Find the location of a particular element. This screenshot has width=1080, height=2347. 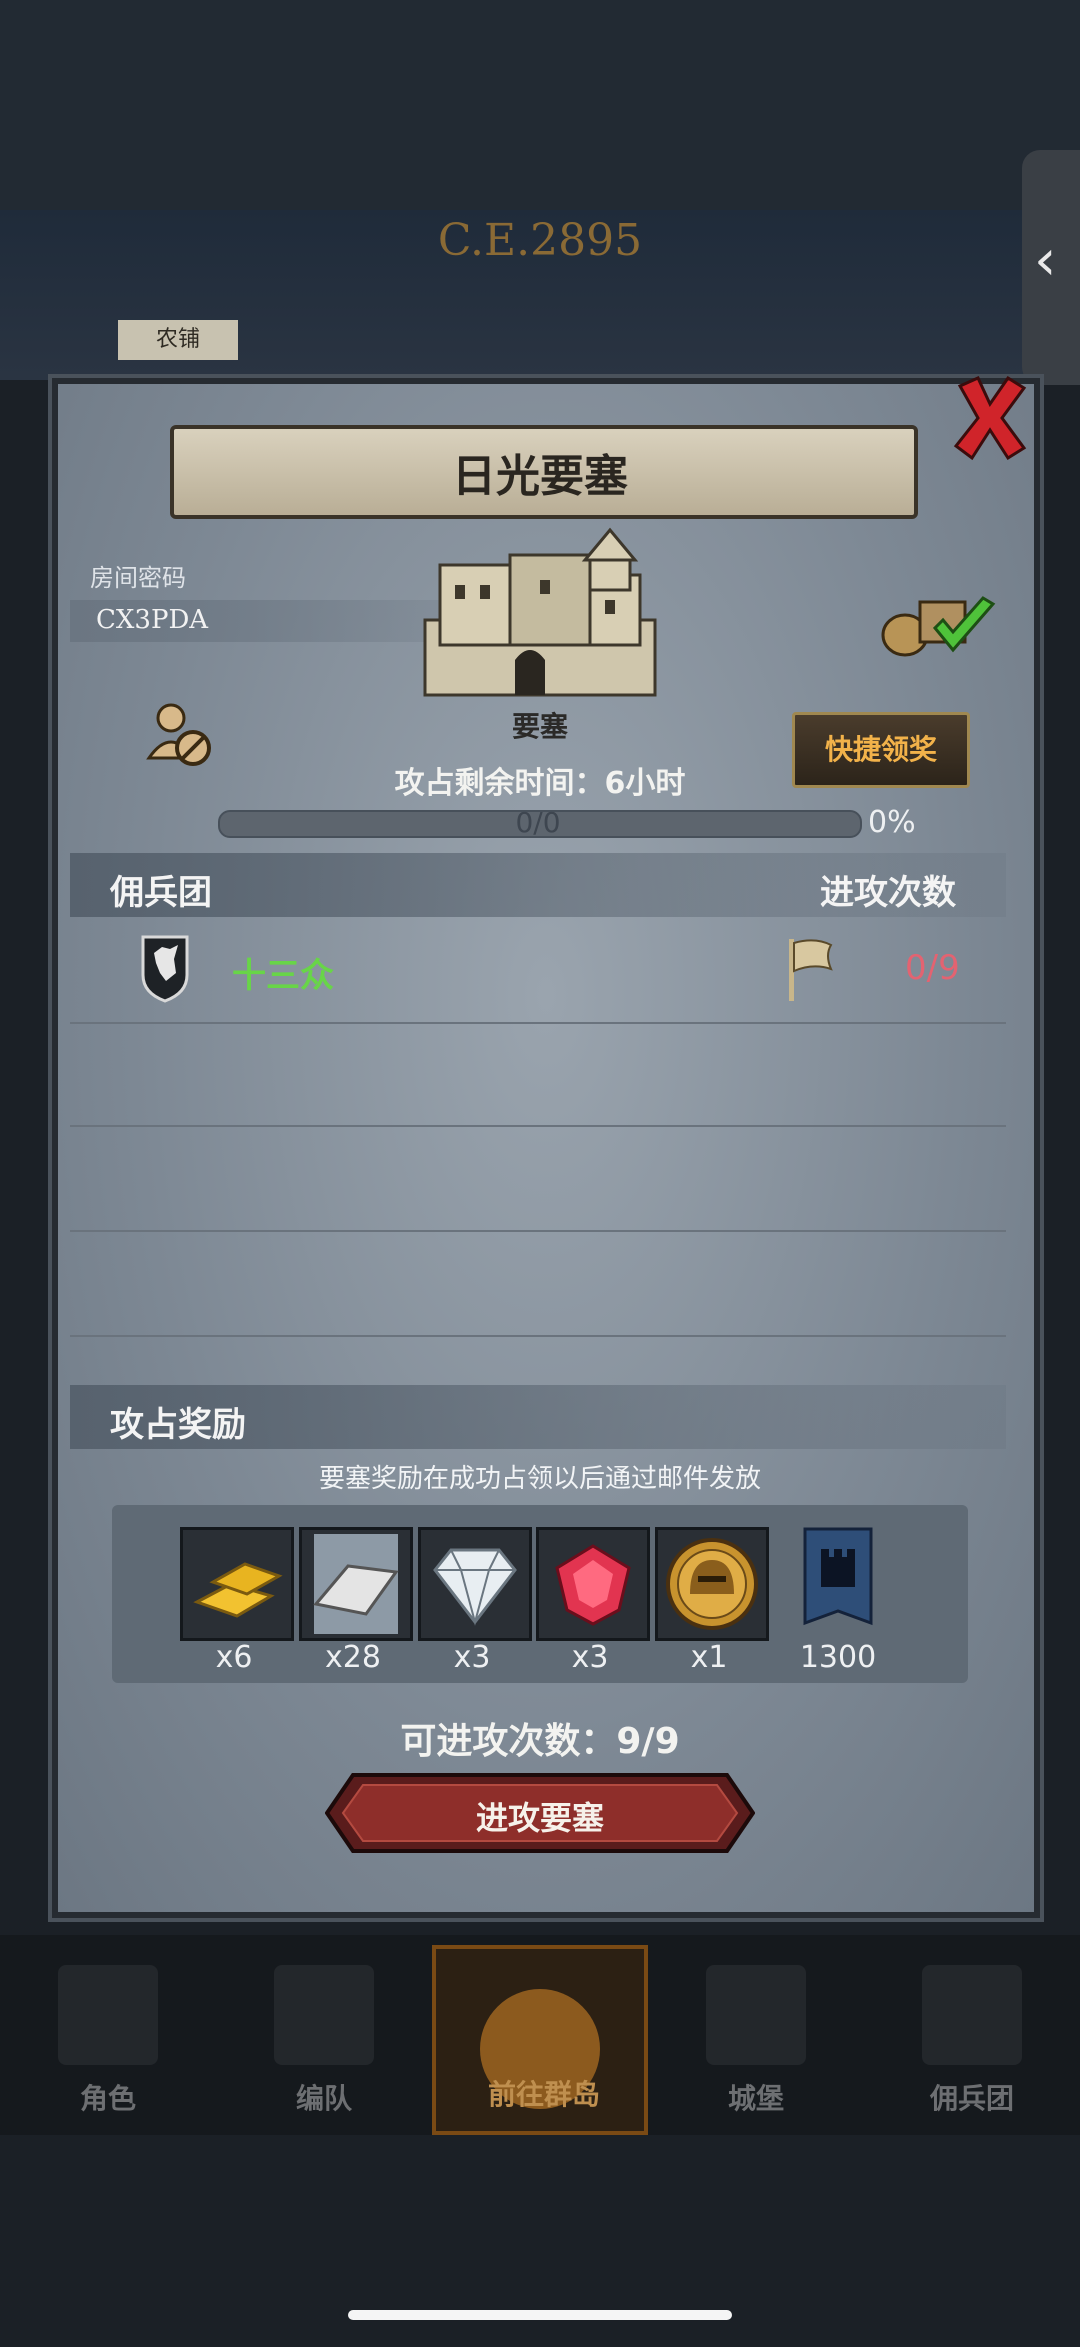

time-remaining: 攻占剩余时间：6小时 is located at coordinates (540, 783).